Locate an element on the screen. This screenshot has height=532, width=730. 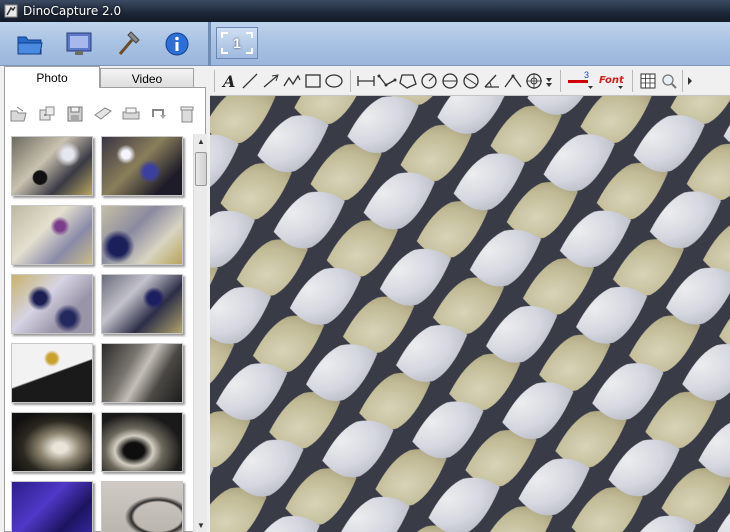
arrow-tool is located at coordinates (271, 81).